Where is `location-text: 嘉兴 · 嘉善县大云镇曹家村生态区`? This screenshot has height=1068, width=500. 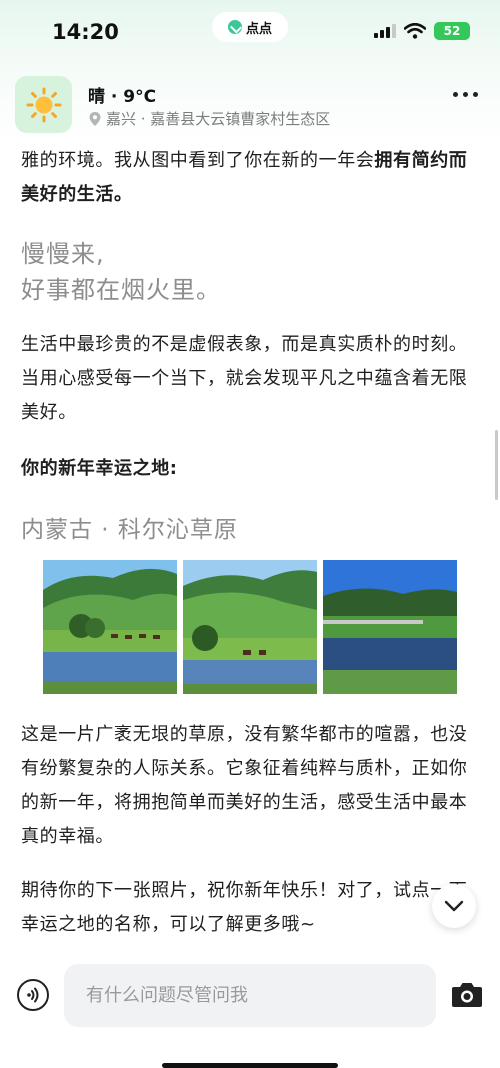 location-text: 嘉兴 · 嘉善县大云镇曹家村生态区 is located at coordinates (218, 119).